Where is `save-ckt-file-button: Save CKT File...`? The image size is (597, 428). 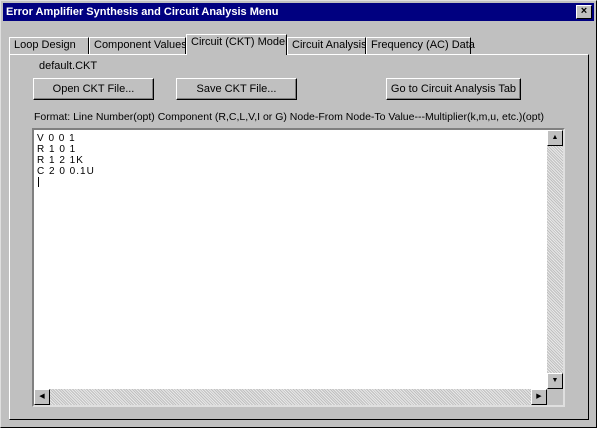 save-ckt-file-button: Save CKT File... is located at coordinates (236, 89).